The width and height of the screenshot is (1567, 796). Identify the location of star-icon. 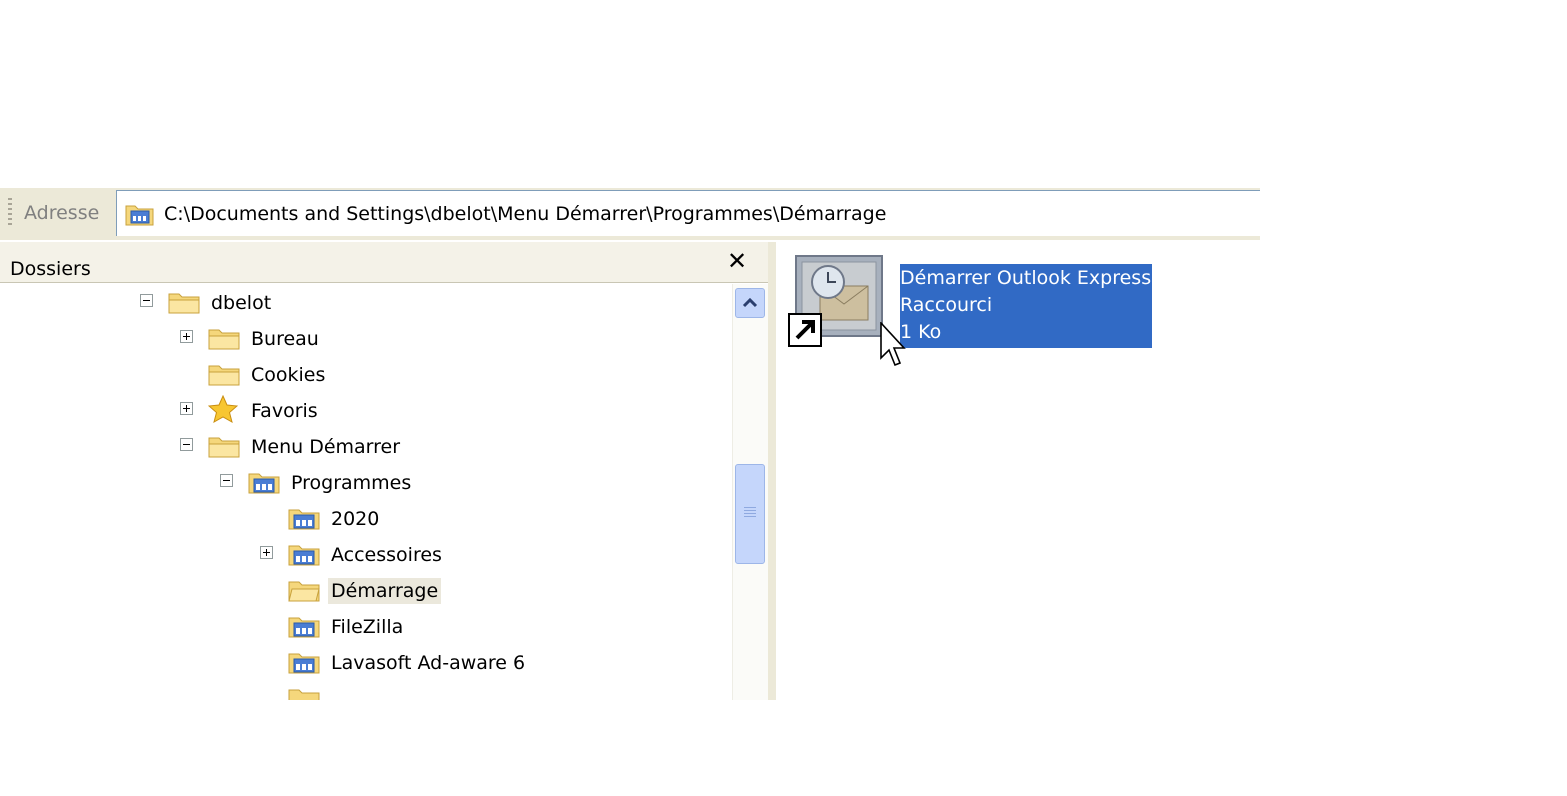
(223, 409).